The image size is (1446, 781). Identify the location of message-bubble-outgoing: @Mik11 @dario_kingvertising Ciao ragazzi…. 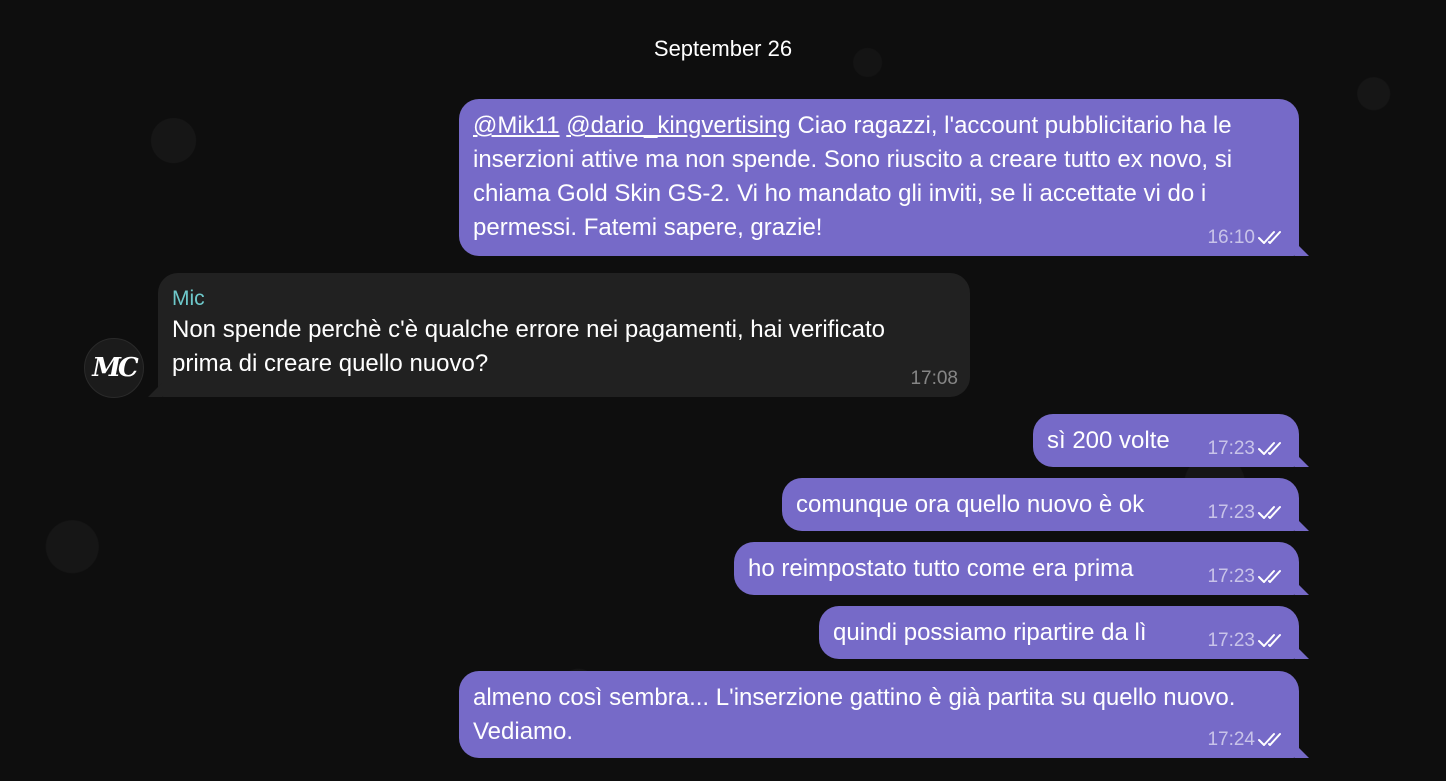
(879, 177).